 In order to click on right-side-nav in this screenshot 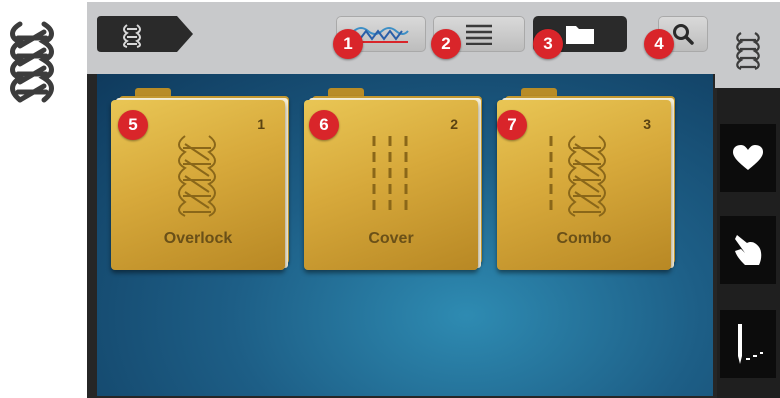, I will do `click(748, 243)`.